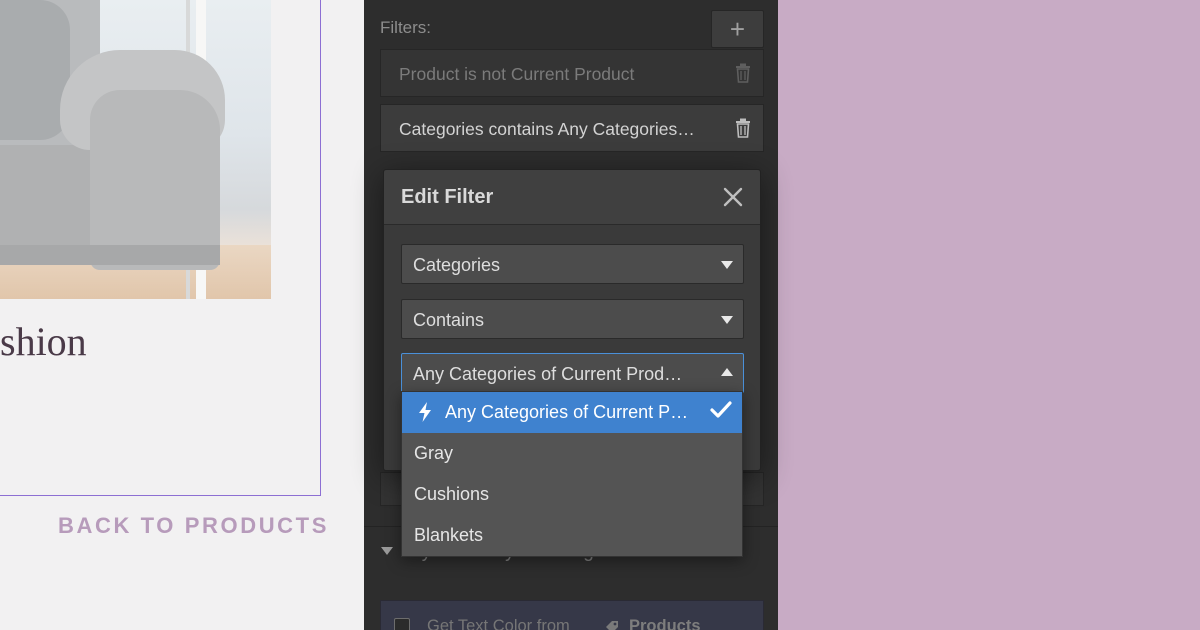 The height and width of the screenshot is (630, 1200). Describe the element at coordinates (405, 27) in the screenshot. I see `filters-label: Filters:` at that location.